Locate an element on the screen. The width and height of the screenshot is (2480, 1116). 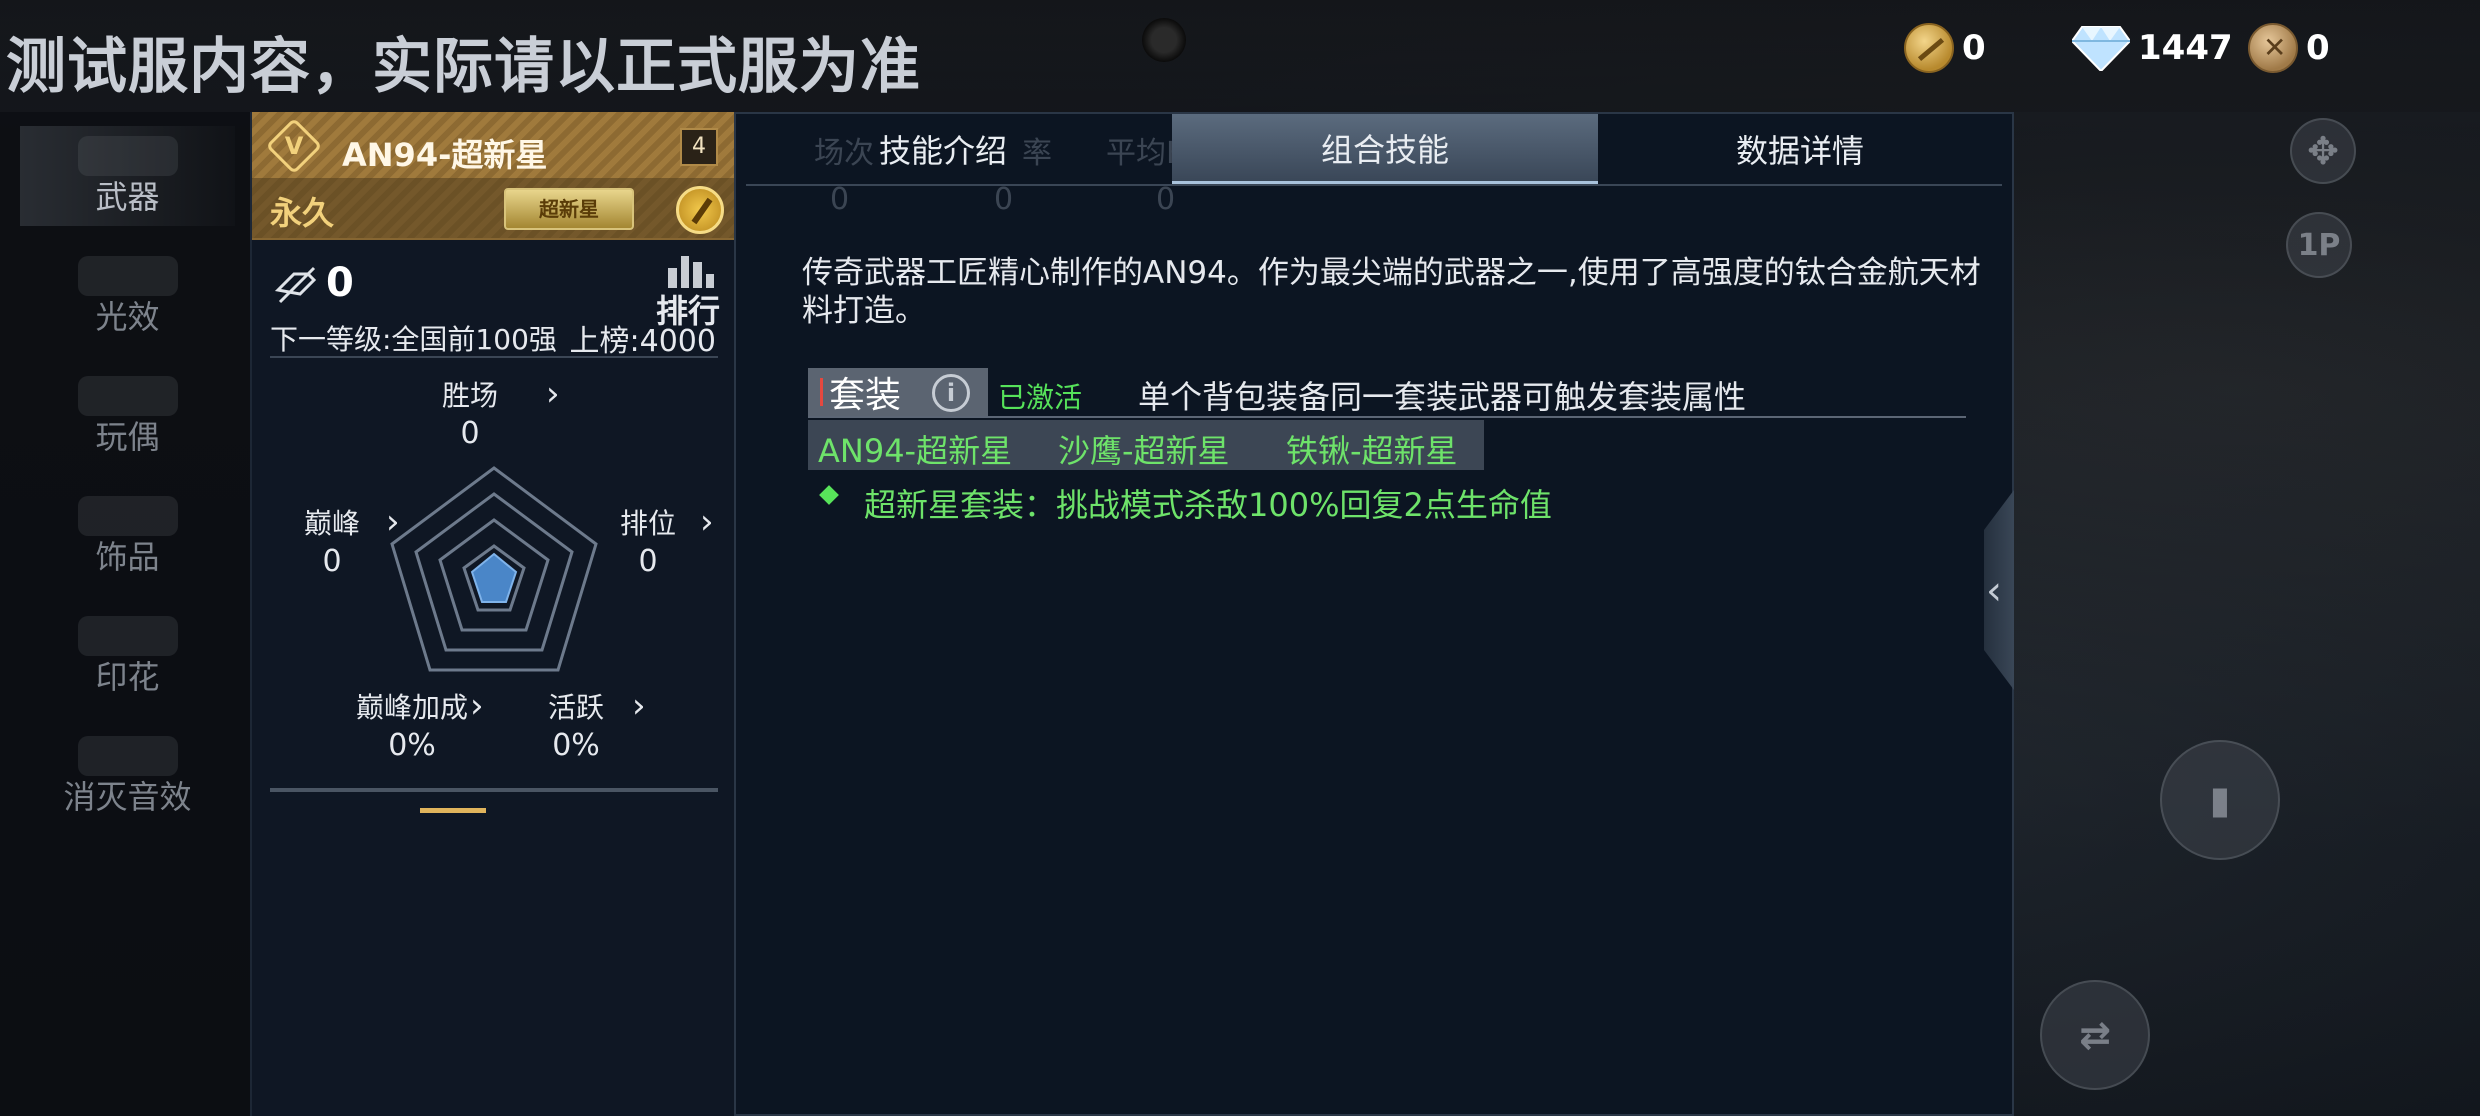
set-effect: 超新星套装：挑战模式杀敌100%回复2点生命值 is located at coordinates (1208, 505).